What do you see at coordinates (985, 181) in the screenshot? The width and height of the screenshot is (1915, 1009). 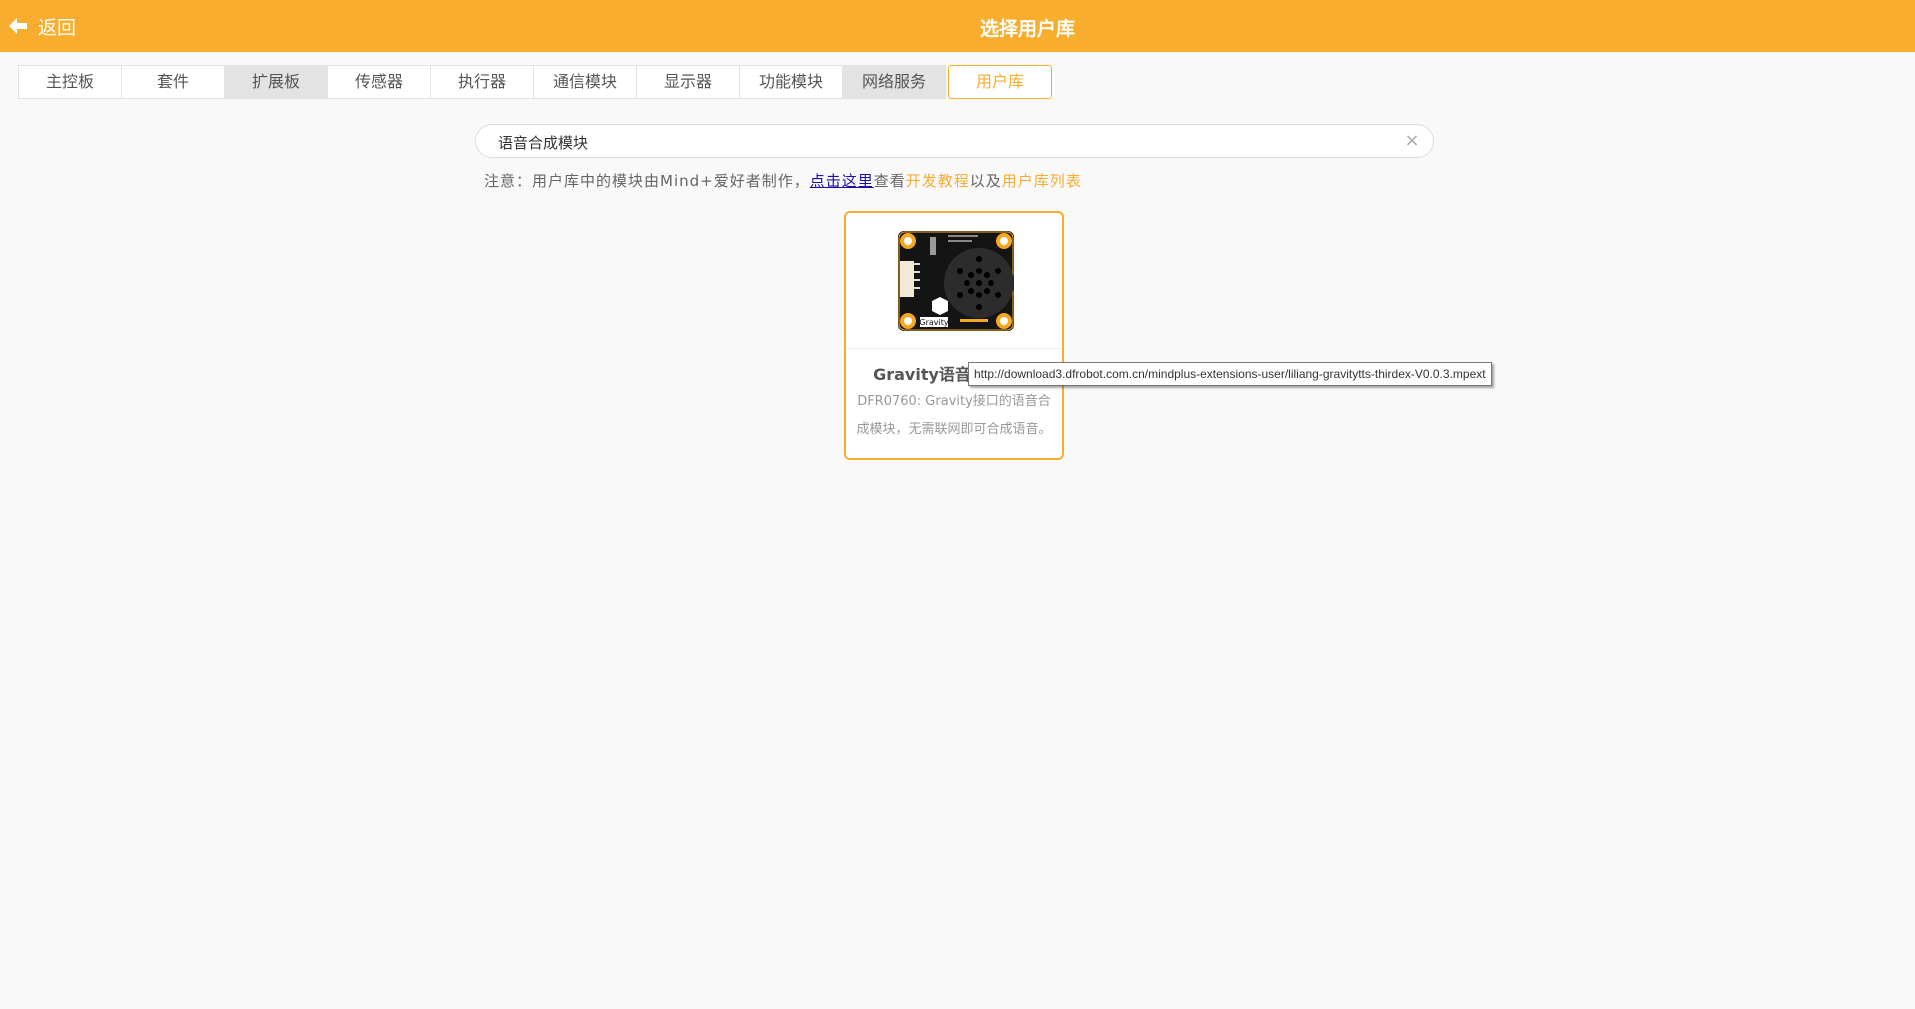 I see `notice-and: 以及` at bounding box center [985, 181].